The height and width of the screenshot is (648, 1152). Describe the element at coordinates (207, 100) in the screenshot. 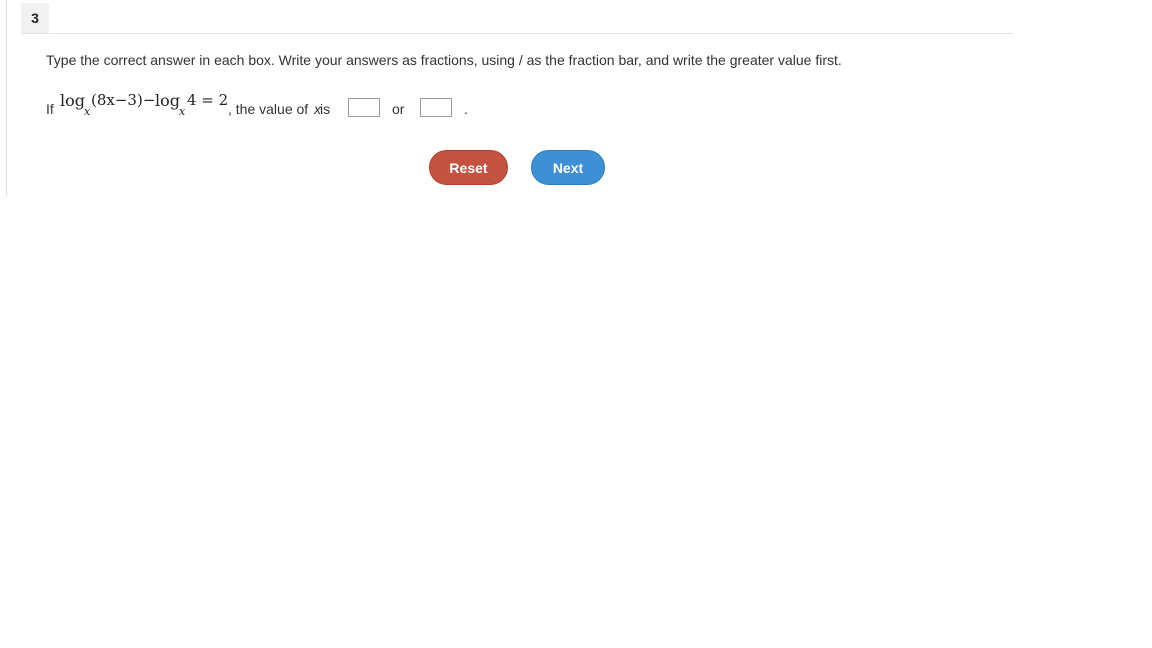

I see `equation-rhs: 4 = 2` at that location.